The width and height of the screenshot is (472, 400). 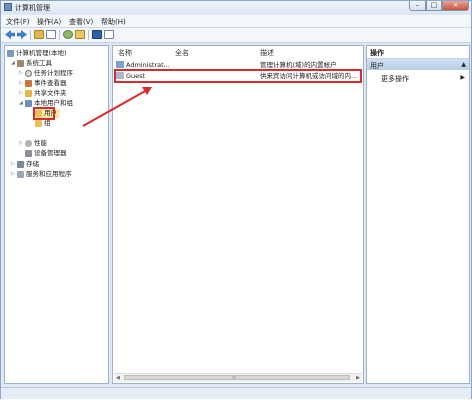 What do you see at coordinates (10, 34) in the screenshot?
I see `back-icon` at bounding box center [10, 34].